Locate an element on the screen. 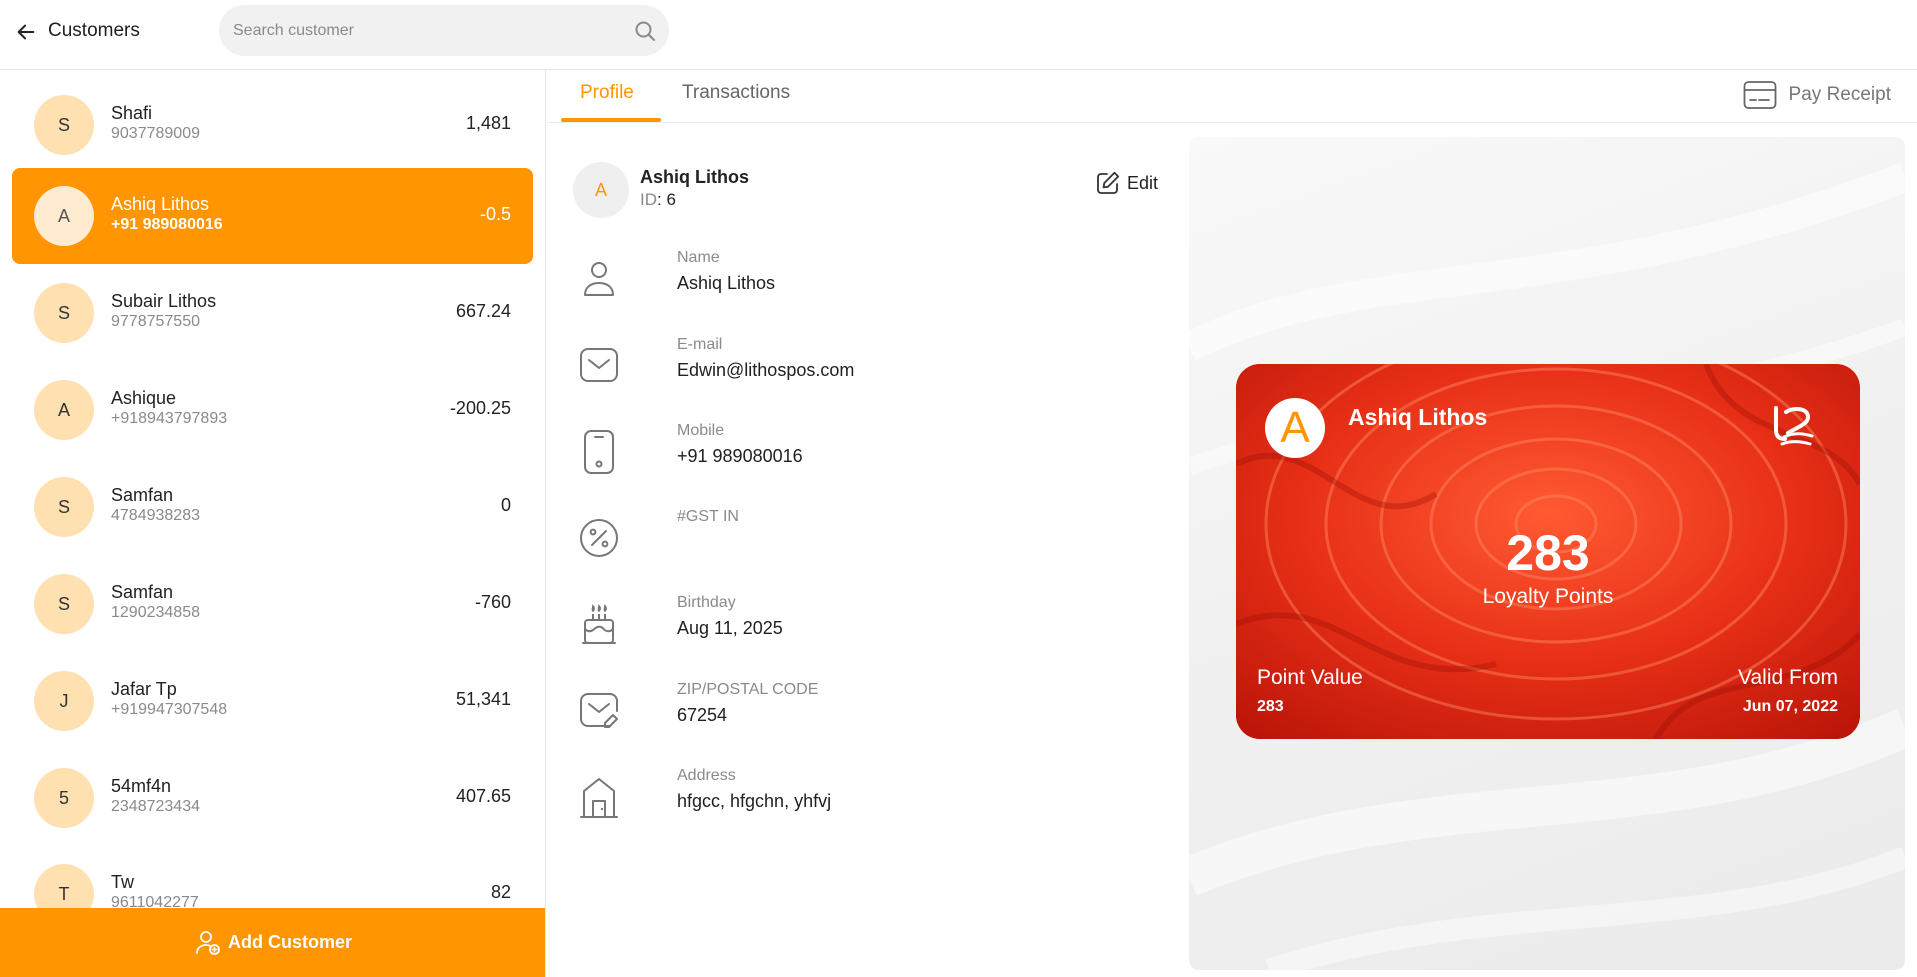 This screenshot has width=1917, height=977. profile-id-value: 6 is located at coordinates (671, 199).